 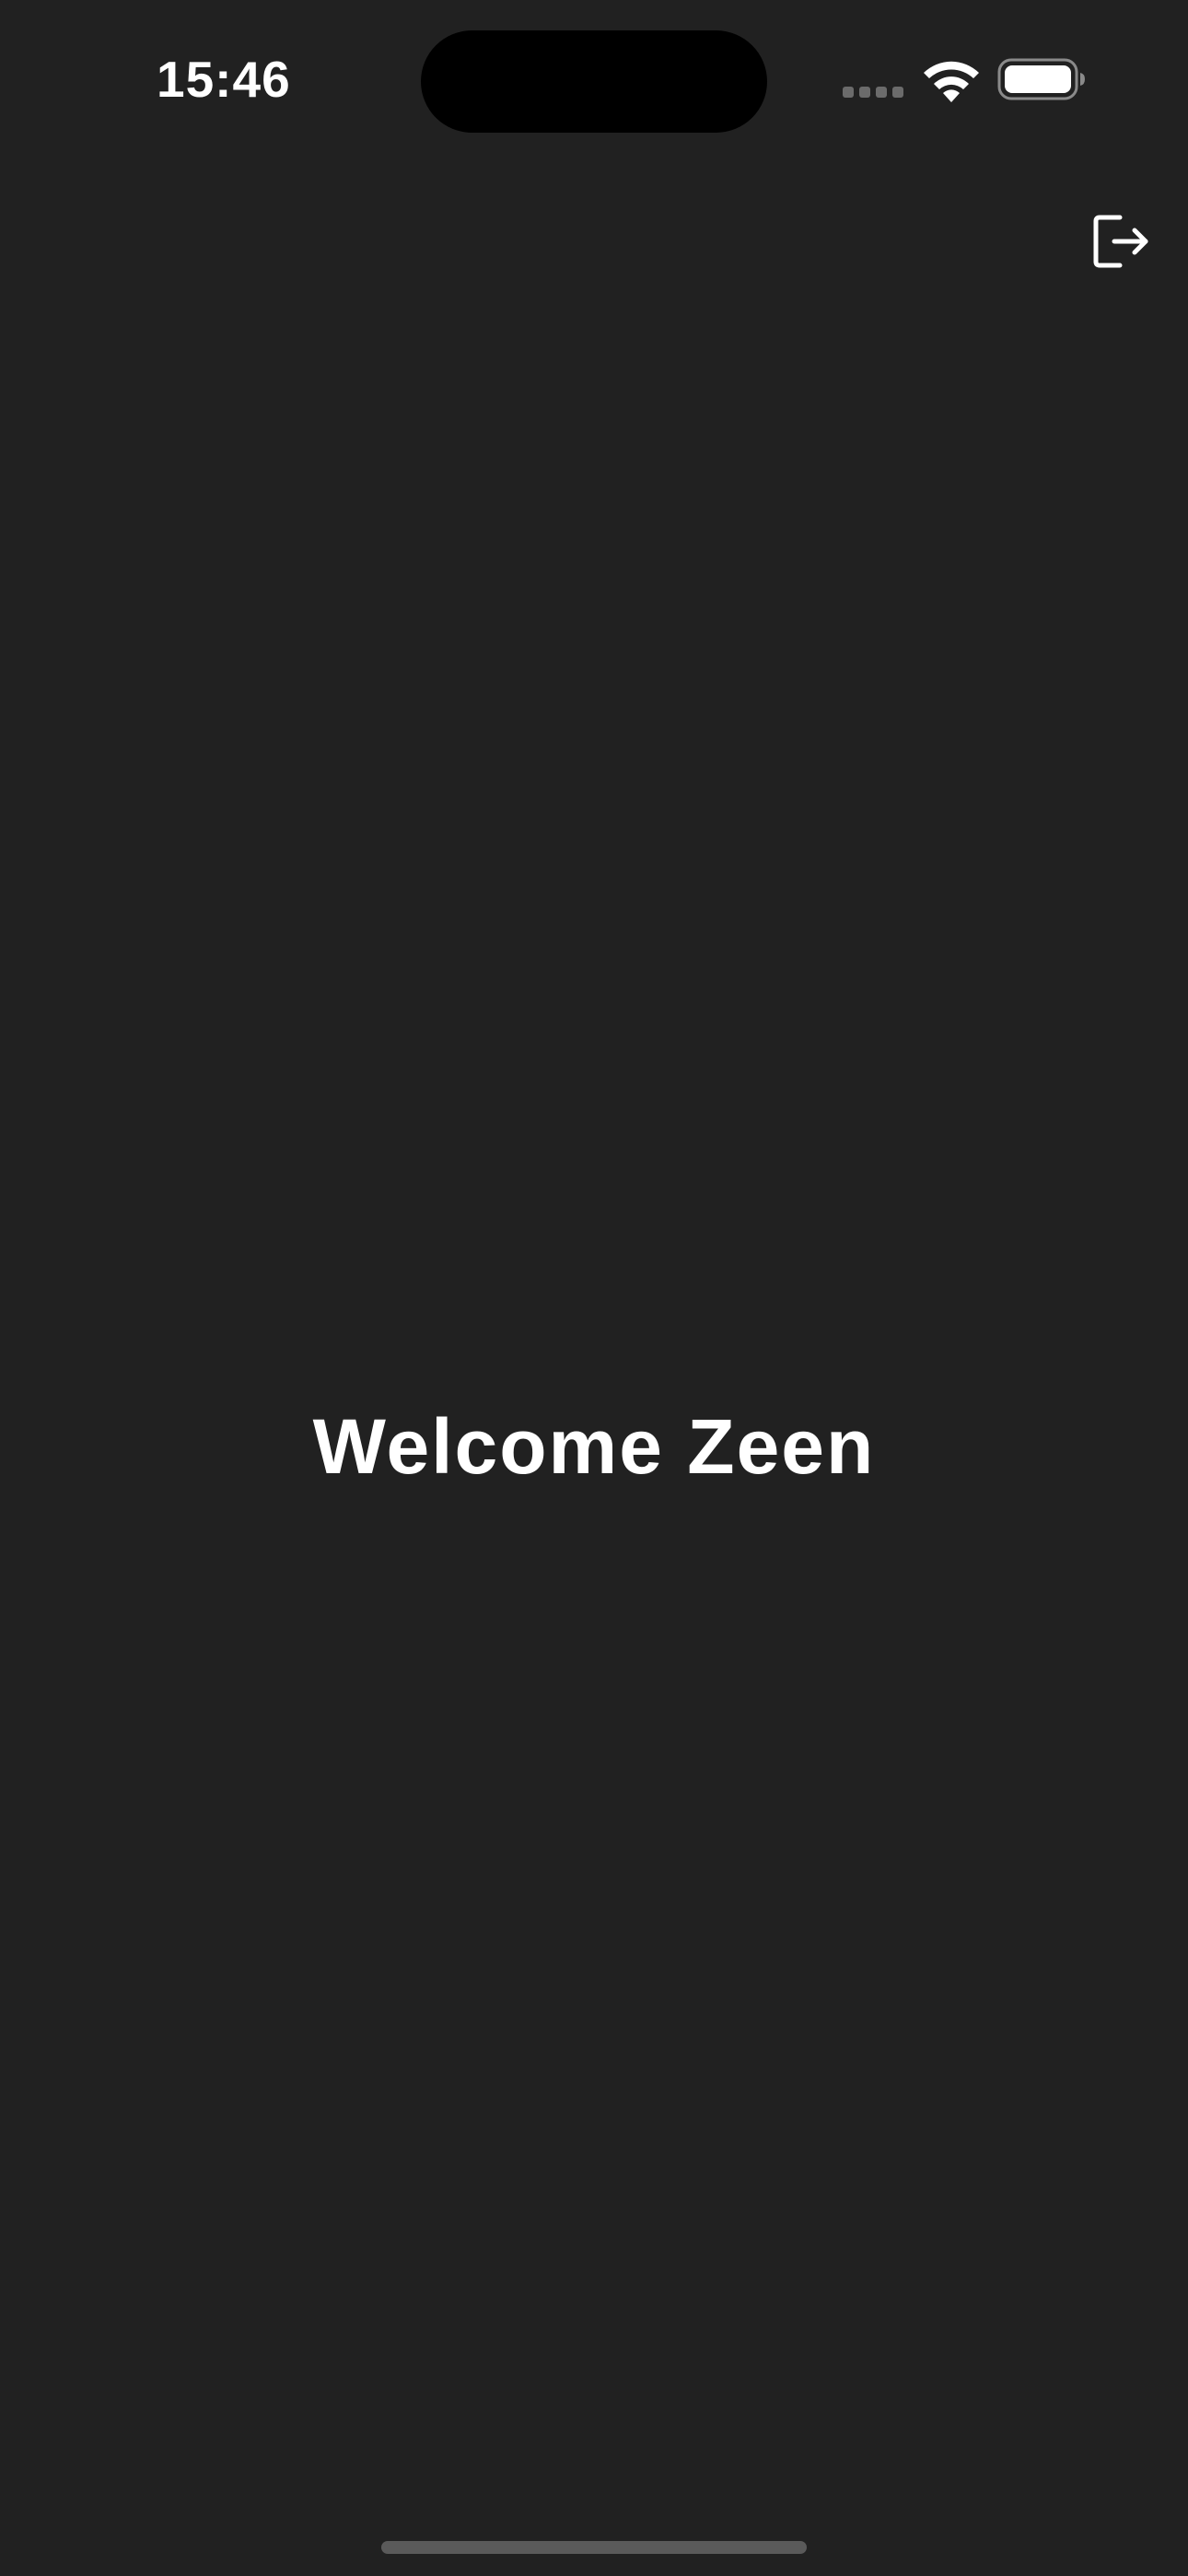 I want to click on dynamic-island, so click(x=594, y=81).